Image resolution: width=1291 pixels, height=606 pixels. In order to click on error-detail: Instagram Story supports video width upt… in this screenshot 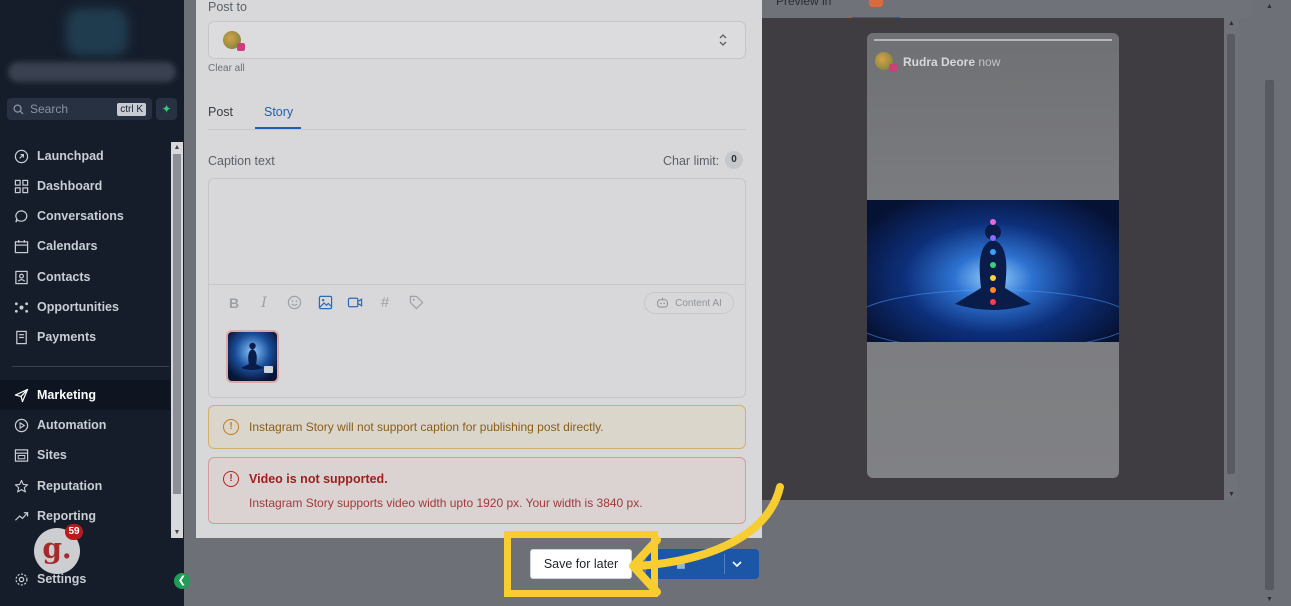, I will do `click(446, 503)`.